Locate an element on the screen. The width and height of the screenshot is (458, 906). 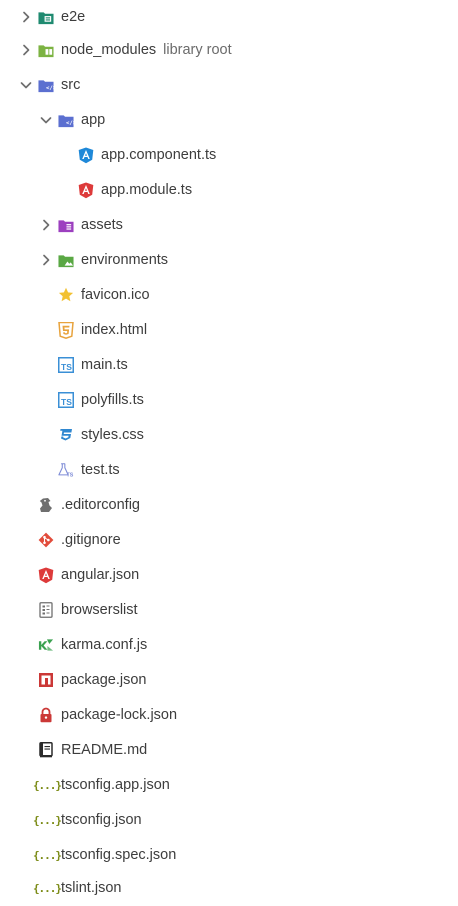
tree-item-package-json: package.json is located at coordinates (229, 680).